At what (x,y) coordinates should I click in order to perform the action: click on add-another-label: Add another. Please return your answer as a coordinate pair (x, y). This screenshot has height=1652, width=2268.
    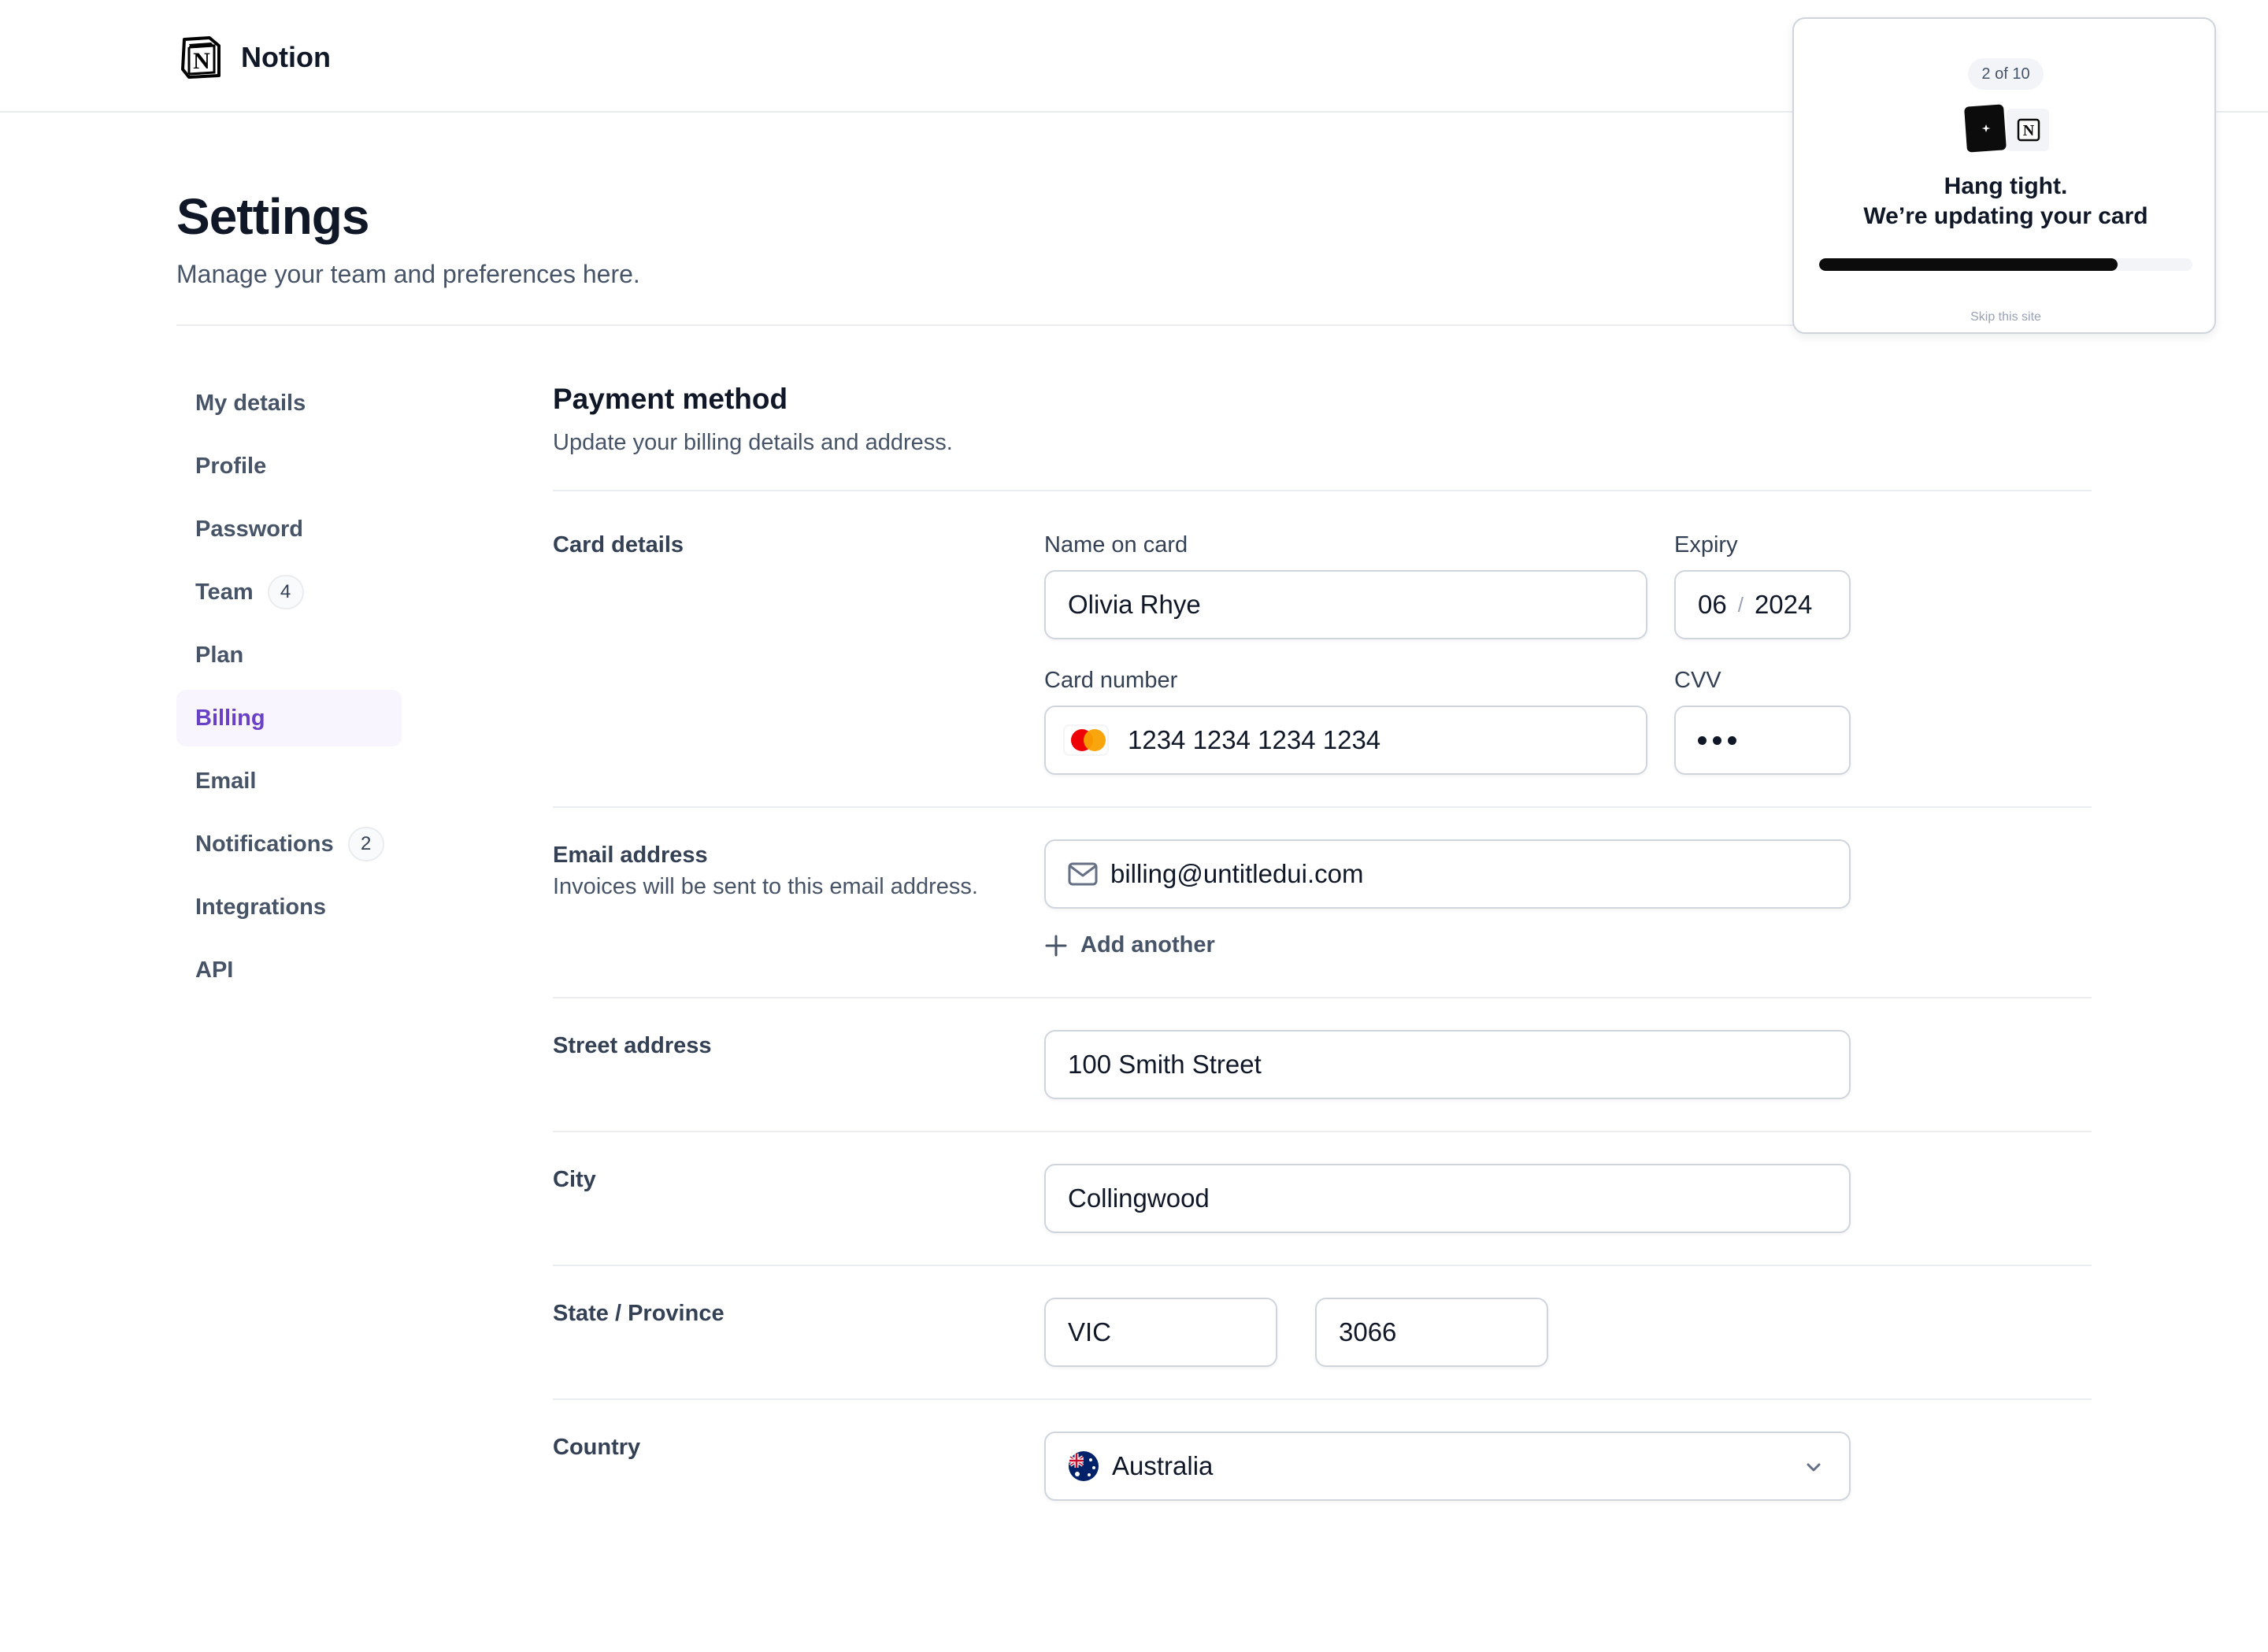
    Looking at the image, I should click on (1147, 944).